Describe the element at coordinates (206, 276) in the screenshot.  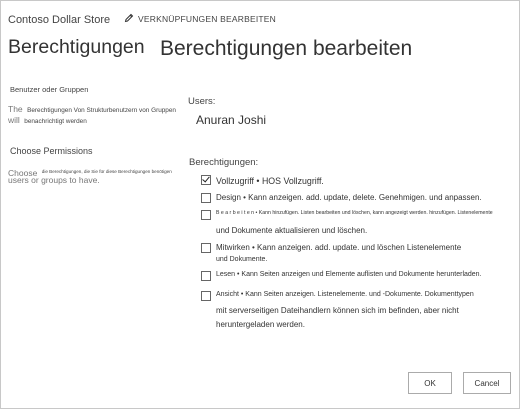
I see `checkbox-lesen` at that location.